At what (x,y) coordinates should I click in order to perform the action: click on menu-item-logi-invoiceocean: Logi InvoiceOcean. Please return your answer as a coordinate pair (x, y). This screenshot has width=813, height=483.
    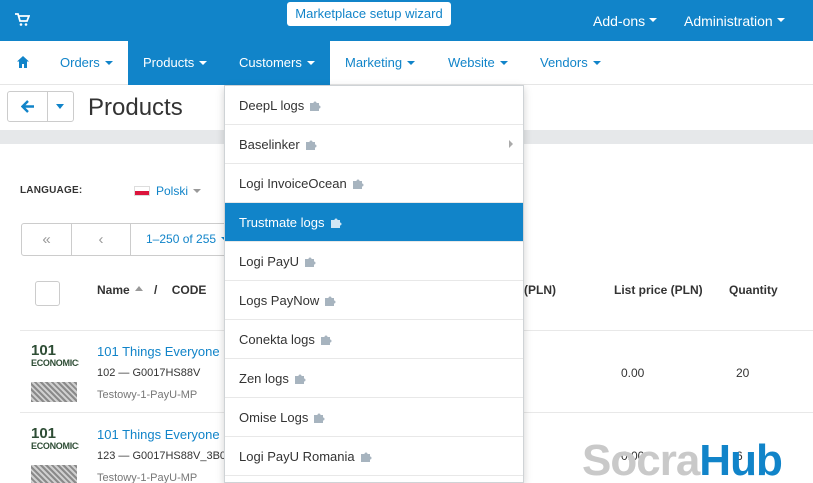
    Looking at the image, I should click on (374, 183).